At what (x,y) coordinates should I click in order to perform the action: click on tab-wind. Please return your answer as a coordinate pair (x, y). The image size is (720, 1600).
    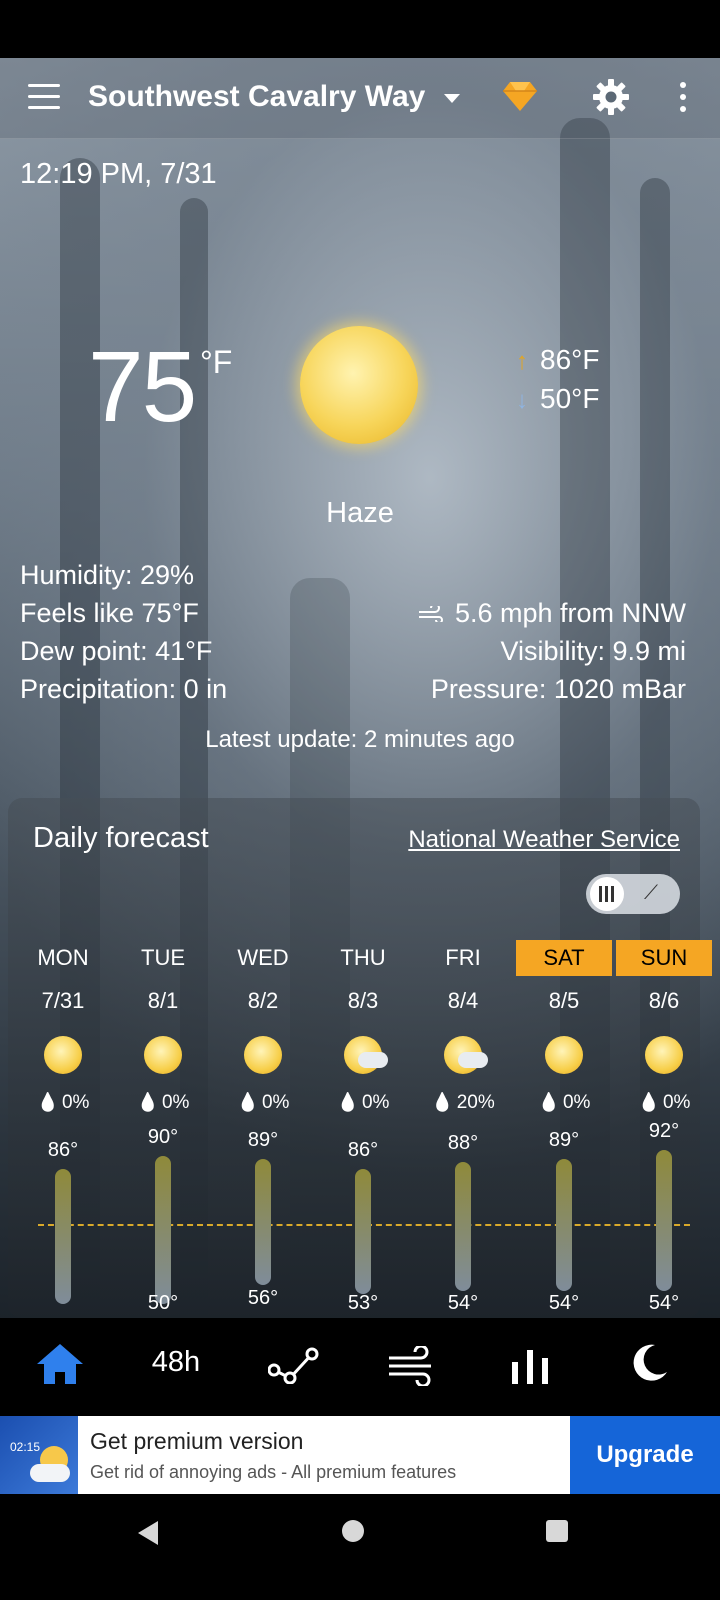
    Looking at the image, I should click on (412, 1367).